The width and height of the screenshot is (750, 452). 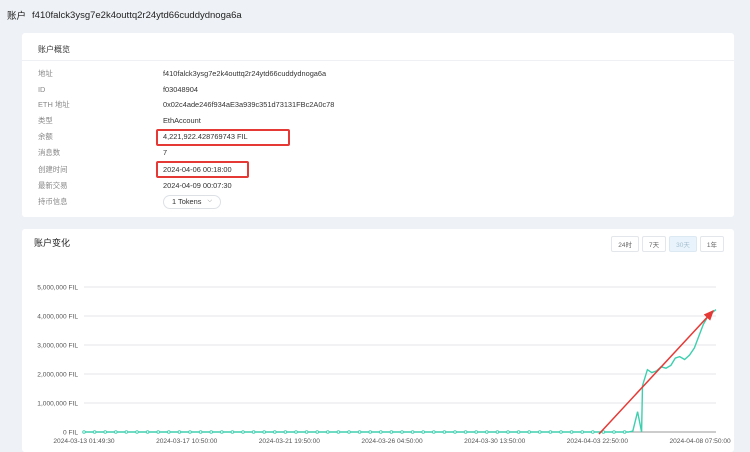 What do you see at coordinates (45, 136) in the screenshot?
I see `row-label: 余额` at bounding box center [45, 136].